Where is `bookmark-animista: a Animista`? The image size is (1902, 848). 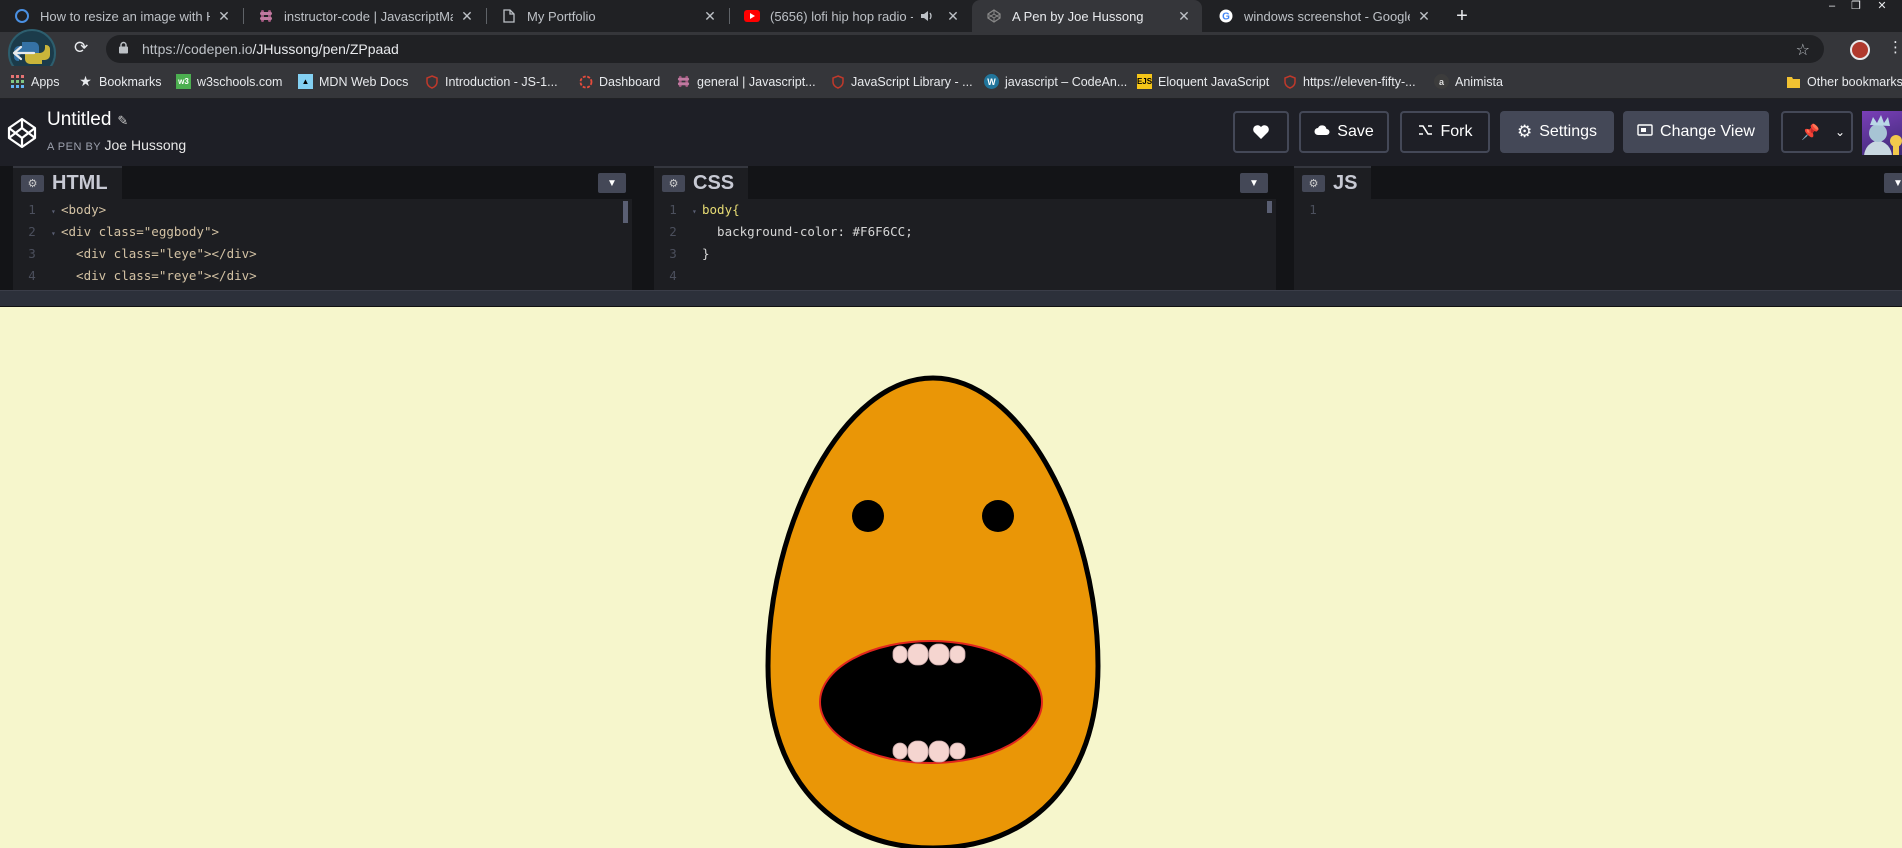 bookmark-animista: a Animista is located at coordinates (1468, 81).